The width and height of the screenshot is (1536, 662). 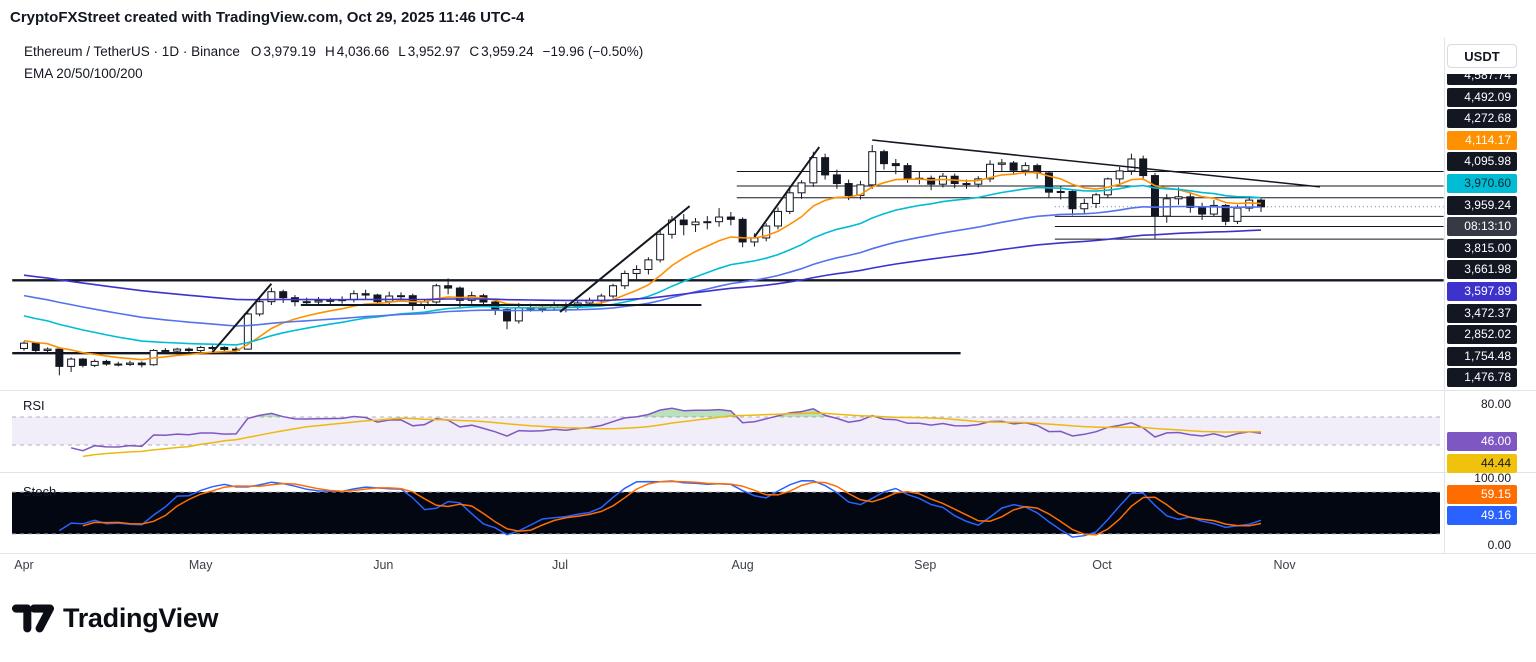 What do you see at coordinates (33, 618) in the screenshot?
I see `tradingview-mark-icon` at bounding box center [33, 618].